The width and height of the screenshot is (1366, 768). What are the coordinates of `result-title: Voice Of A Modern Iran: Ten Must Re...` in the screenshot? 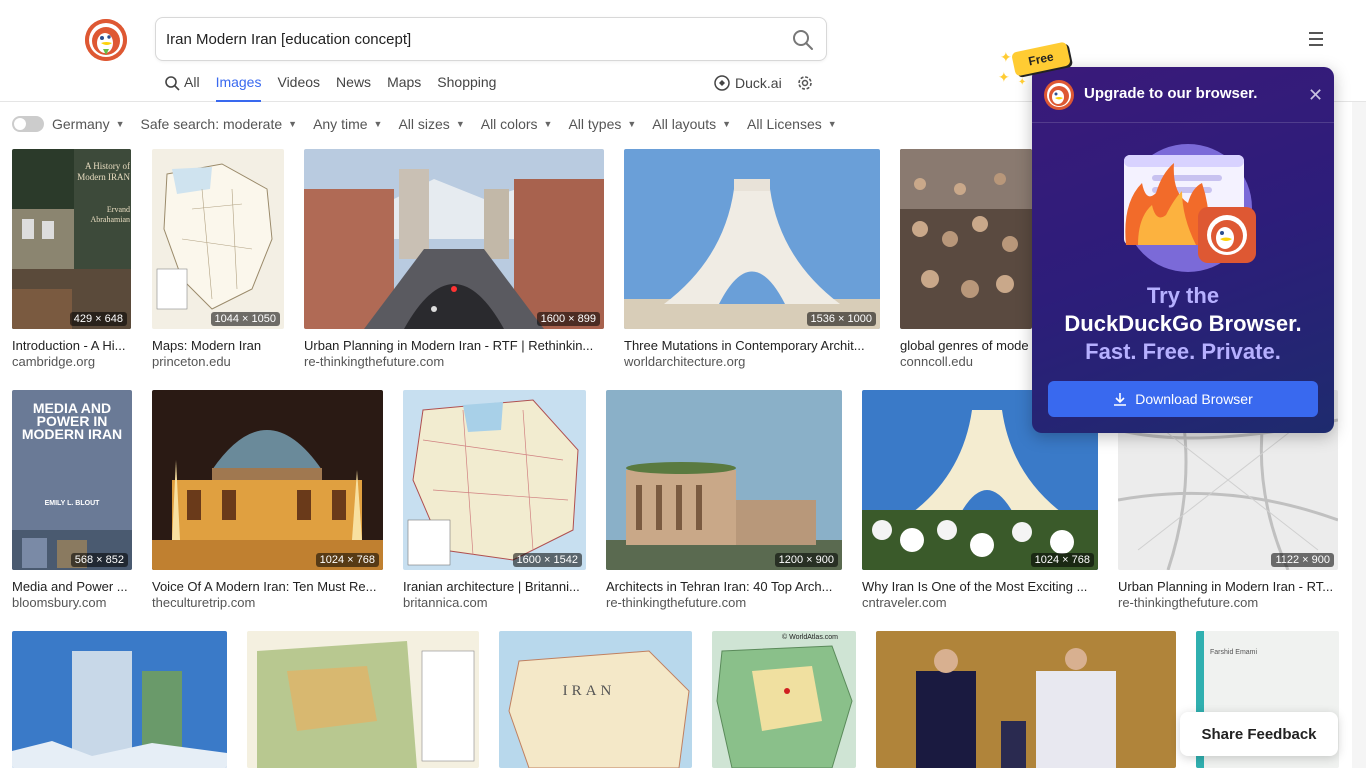 It's located at (267, 586).